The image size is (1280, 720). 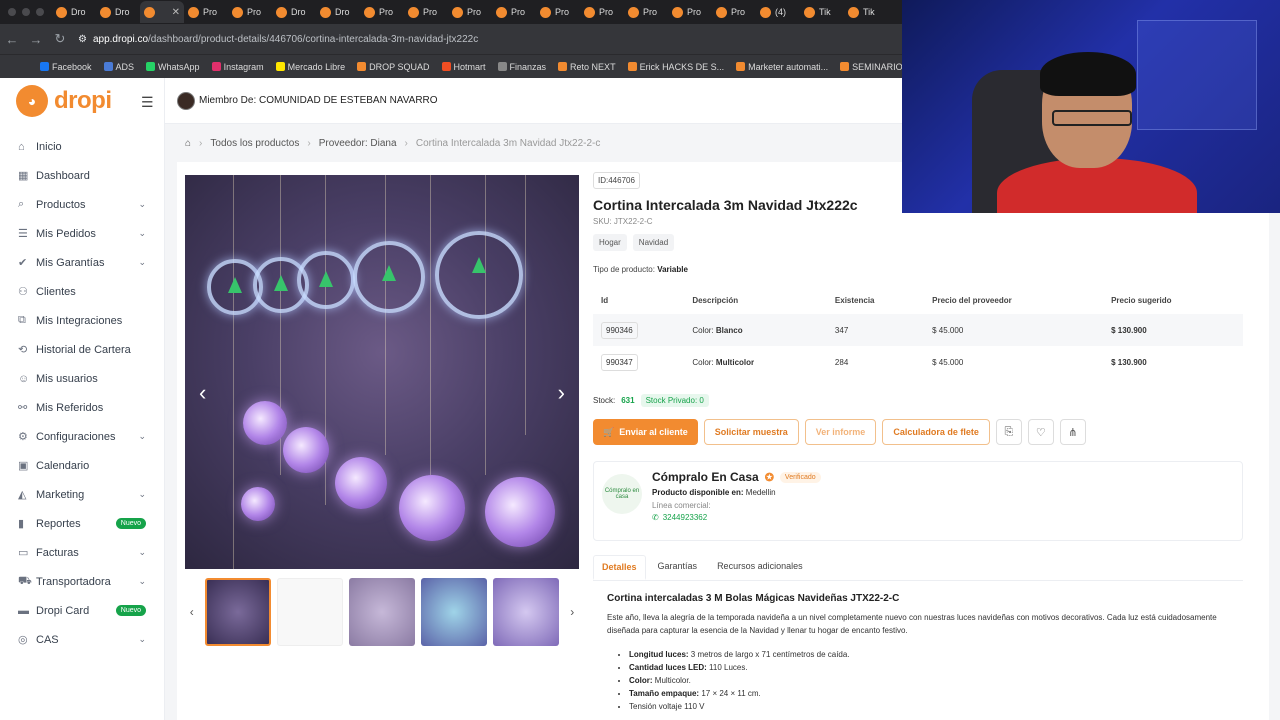 What do you see at coordinates (619, 567) in the screenshot?
I see `tab-detalles: Detalles` at bounding box center [619, 567].